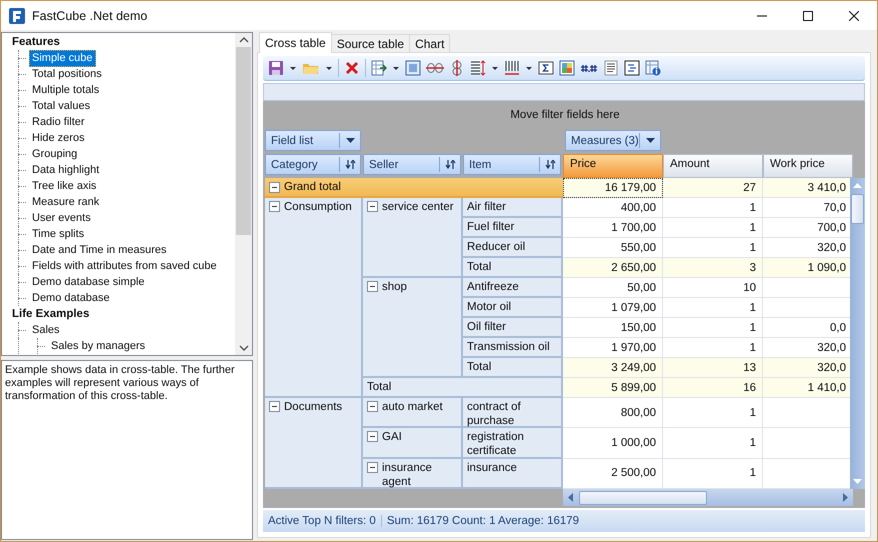 This screenshot has width=878, height=542. Describe the element at coordinates (413, 473) in the screenshot. I see `row-header-cell: insurance agent` at that location.